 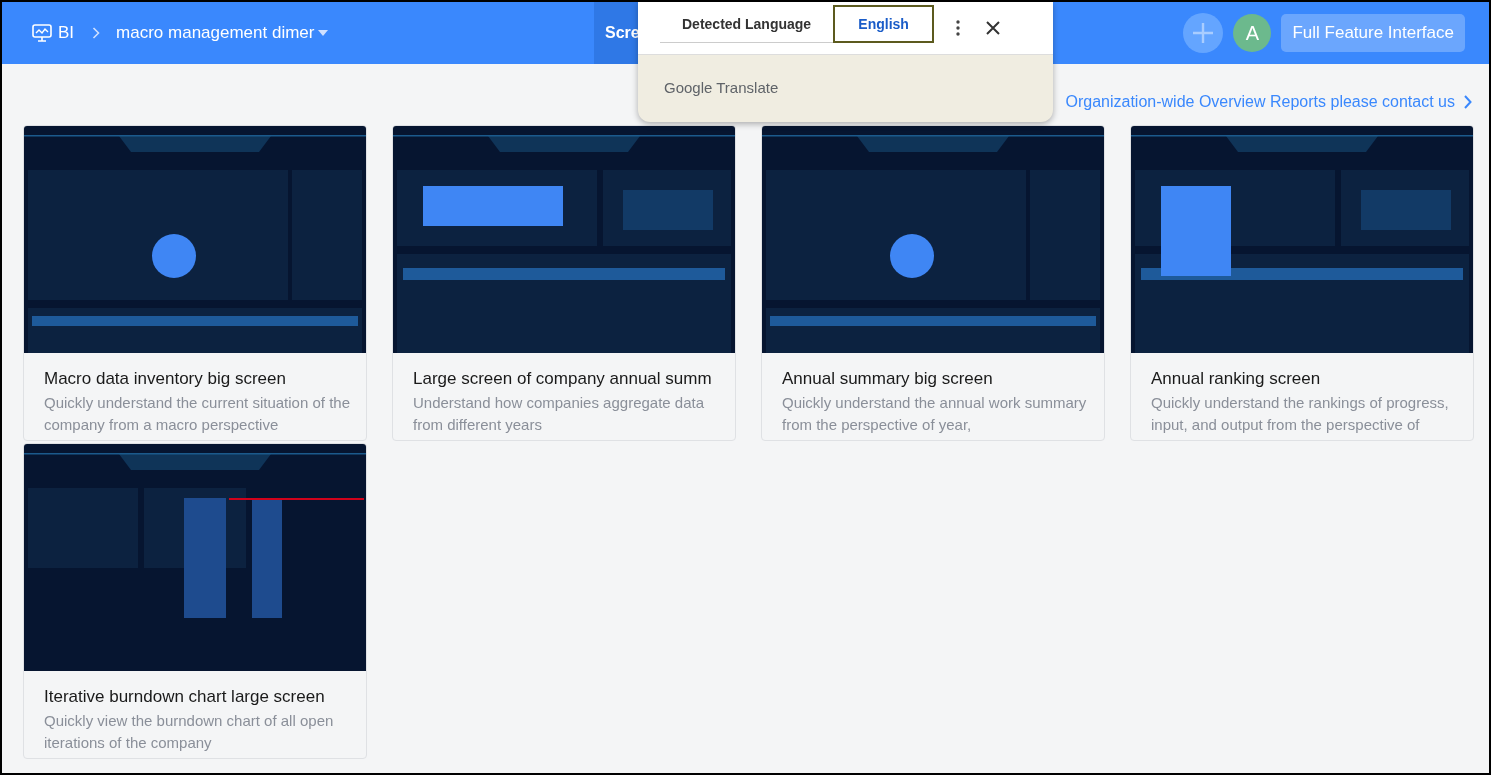 What do you see at coordinates (721, 87) in the screenshot?
I see `translate-brand: Google Translate` at bounding box center [721, 87].